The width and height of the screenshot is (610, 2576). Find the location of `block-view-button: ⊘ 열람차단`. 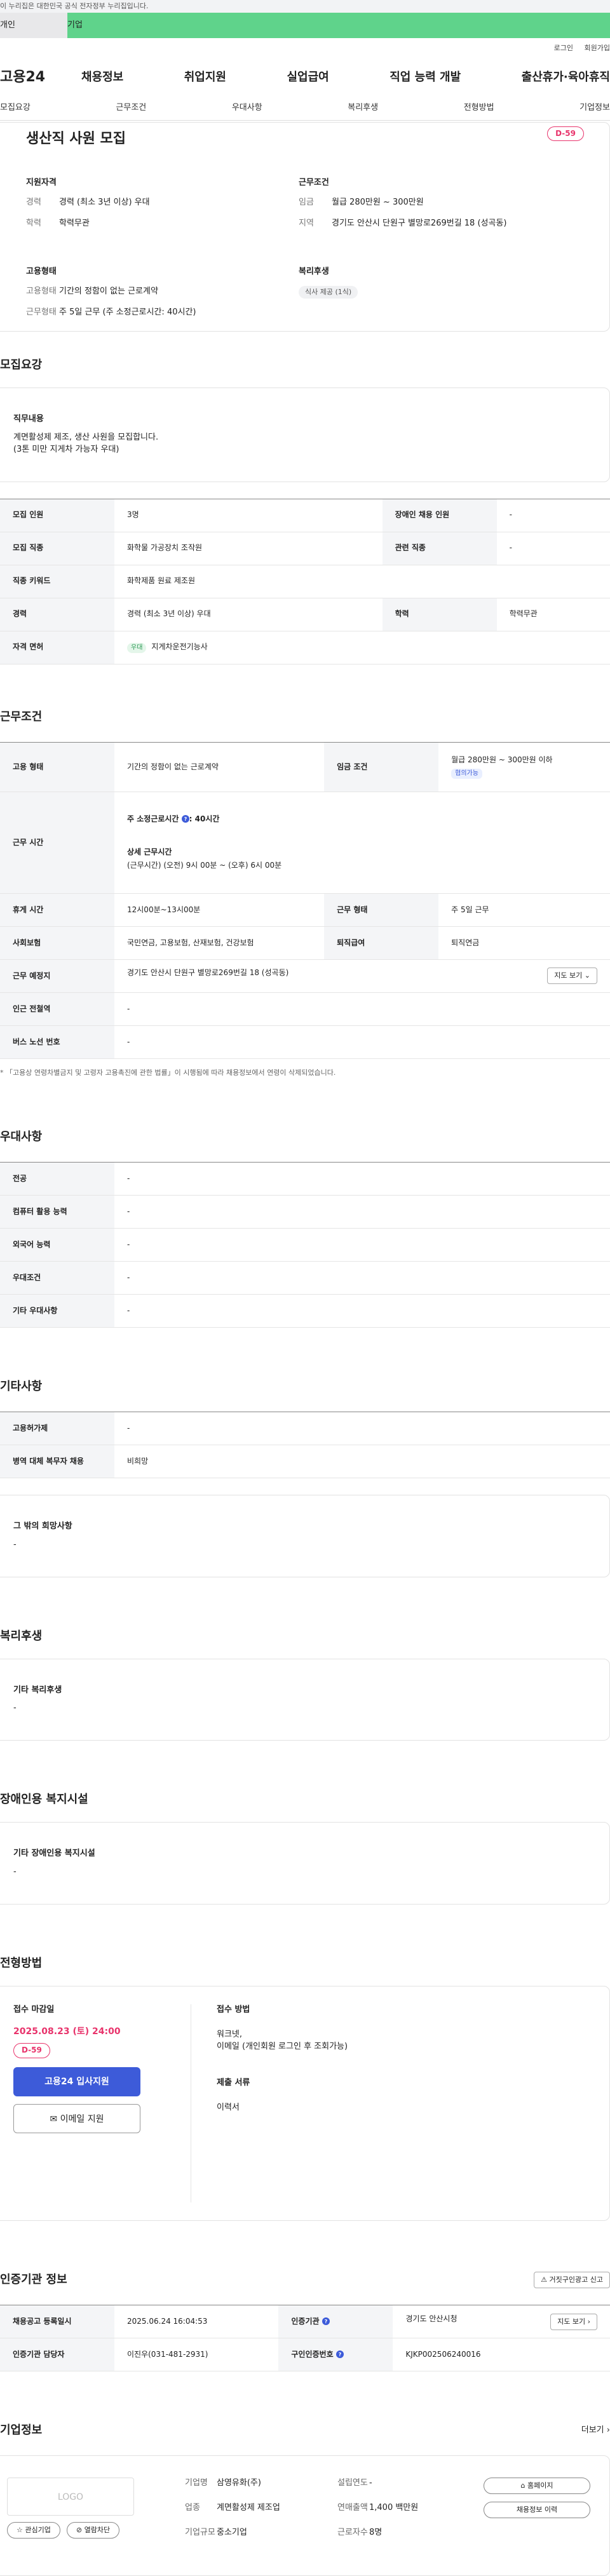

block-view-button: ⊘ 열람차단 is located at coordinates (93, 2530).